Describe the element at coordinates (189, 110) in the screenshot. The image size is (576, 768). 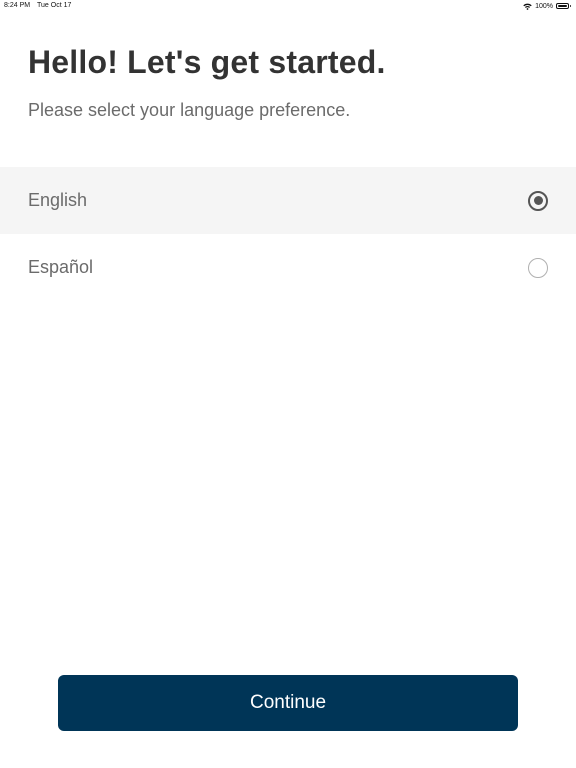
I see `page-subtitle: Please select your language preference.` at that location.